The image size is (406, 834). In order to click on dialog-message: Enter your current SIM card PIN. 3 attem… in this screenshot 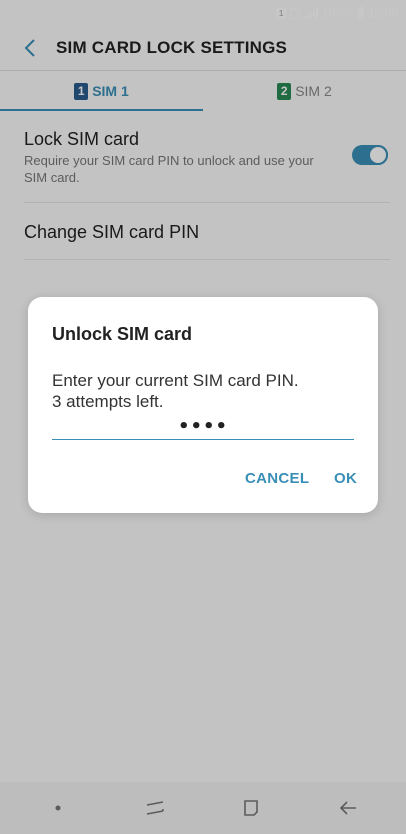, I will do `click(202, 391)`.